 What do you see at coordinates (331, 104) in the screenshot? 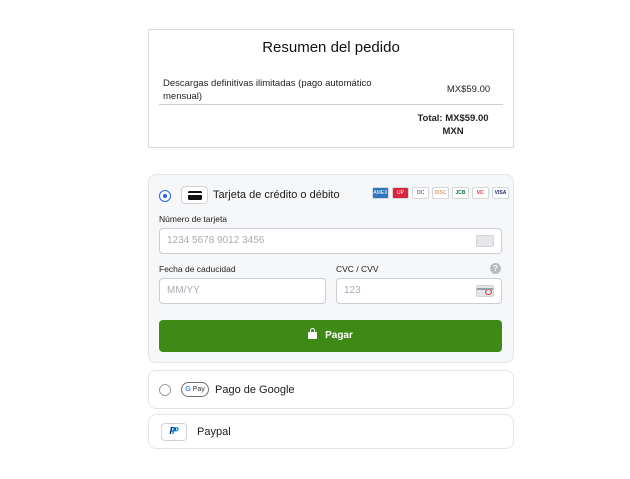
I see `summary-divider` at bounding box center [331, 104].